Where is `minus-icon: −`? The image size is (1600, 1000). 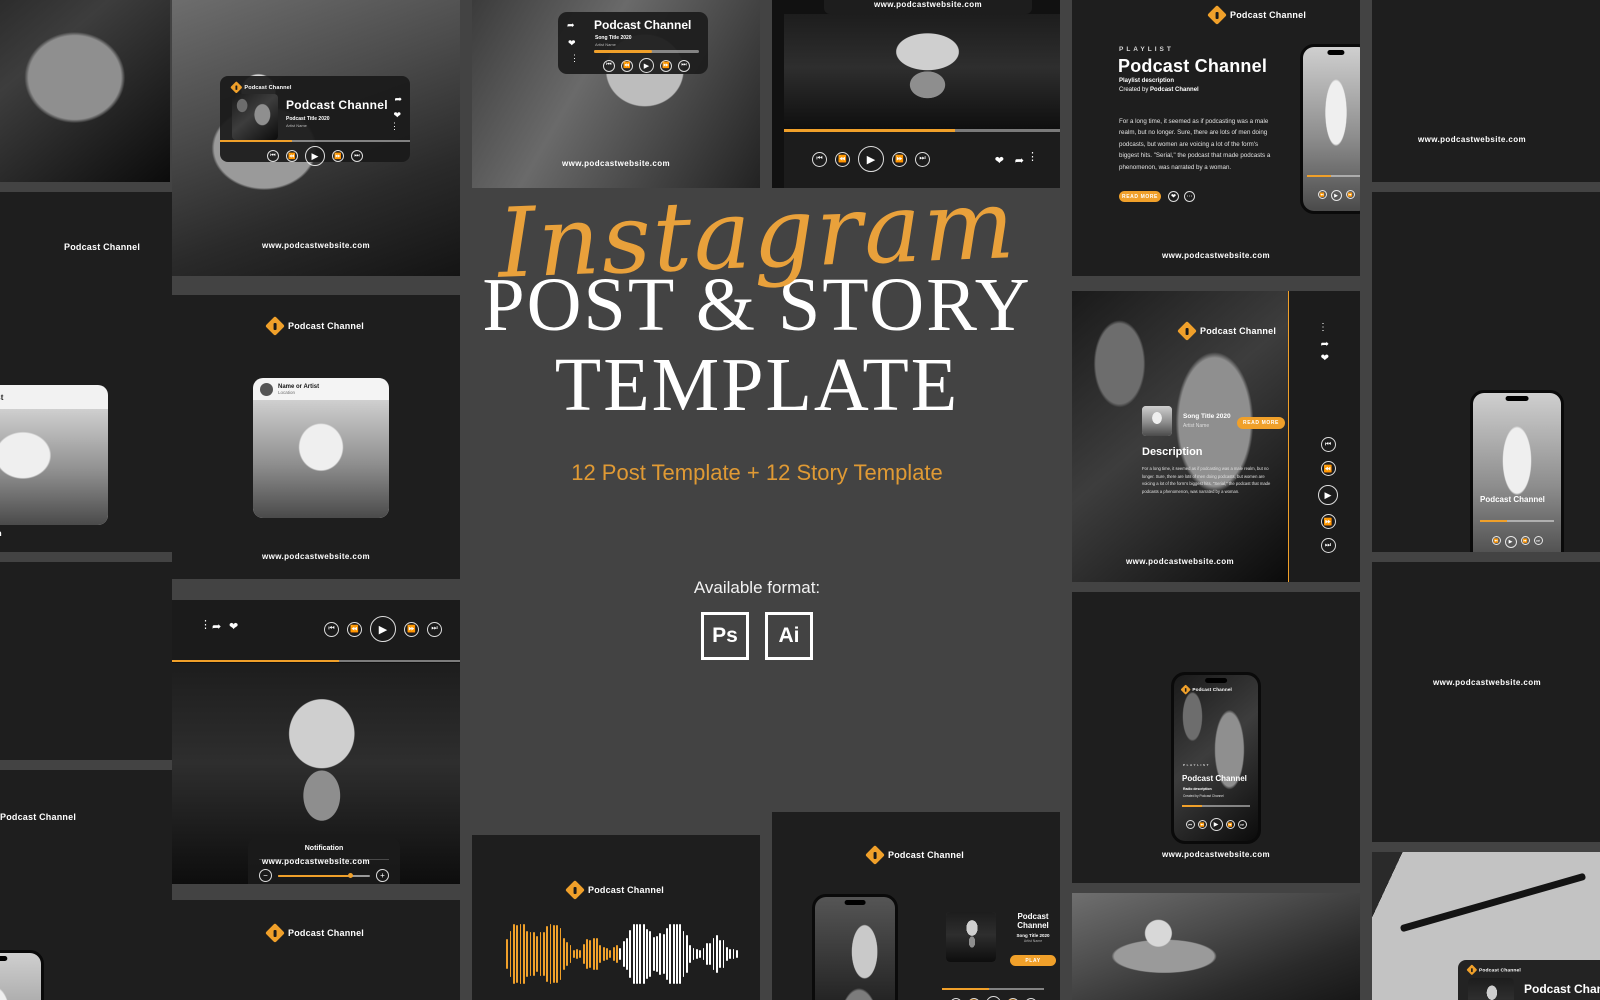 minus-icon: − is located at coordinates (265, 875).